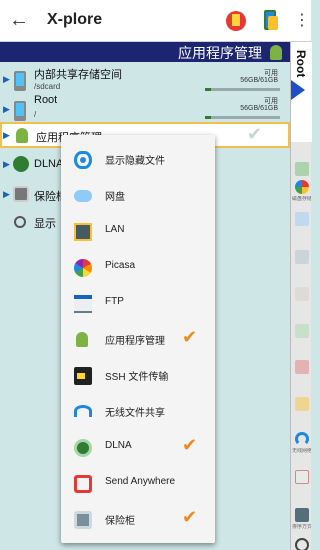 The width and height of the screenshot is (320, 550). What do you see at coordinates (78, 75) in the screenshot?
I see `storage-name: 内部共享存储空间` at bounding box center [78, 75].